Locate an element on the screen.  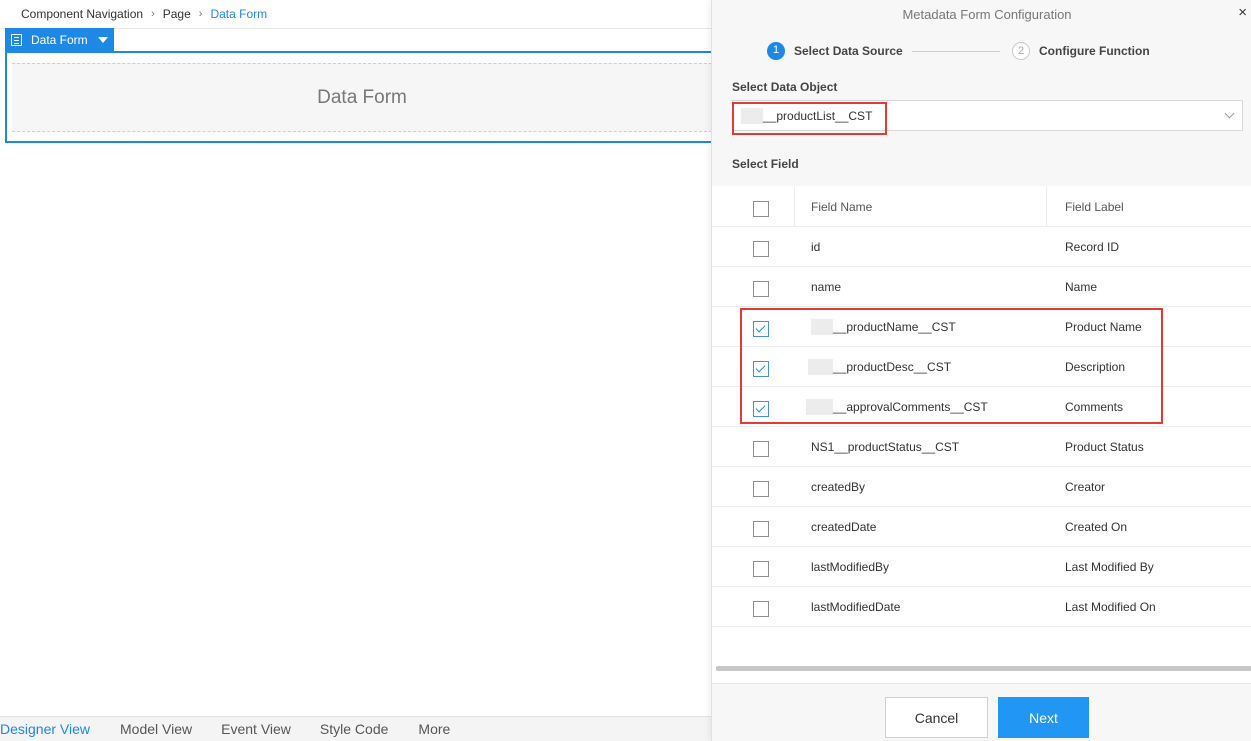
next-button: Next is located at coordinates (1043, 717).